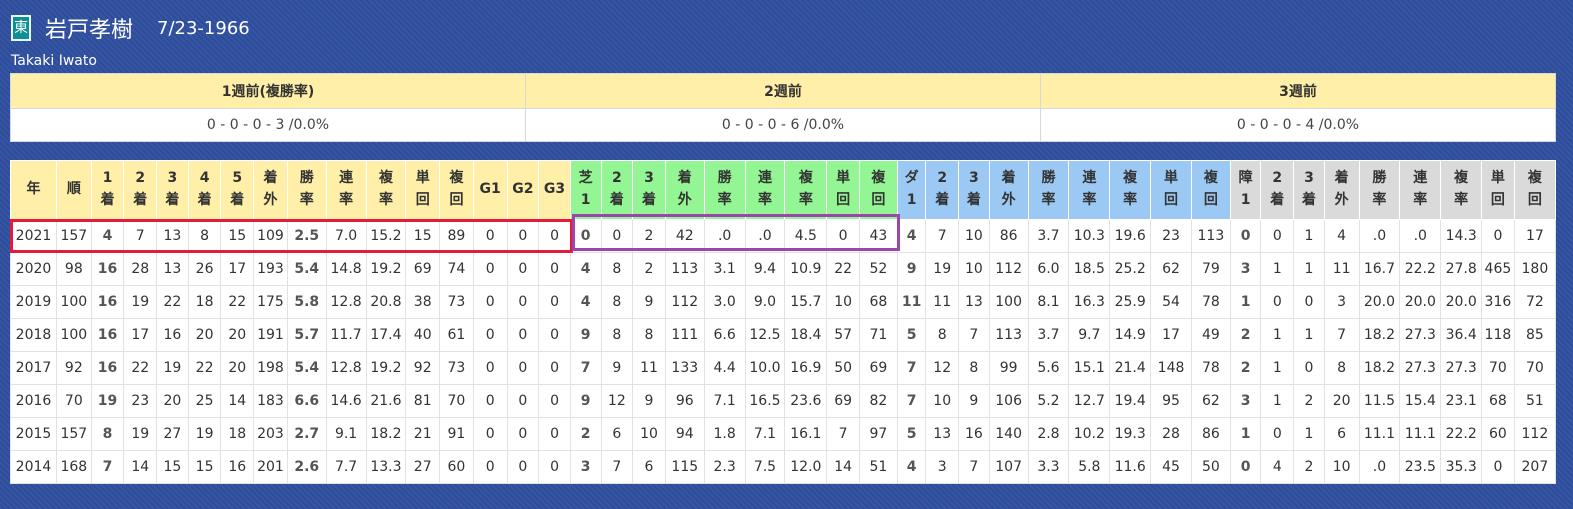 Image resolution: width=1573 pixels, height=509 pixels. What do you see at coordinates (1171, 302) in the screenshot?
I see `stat-cell: 54` at bounding box center [1171, 302].